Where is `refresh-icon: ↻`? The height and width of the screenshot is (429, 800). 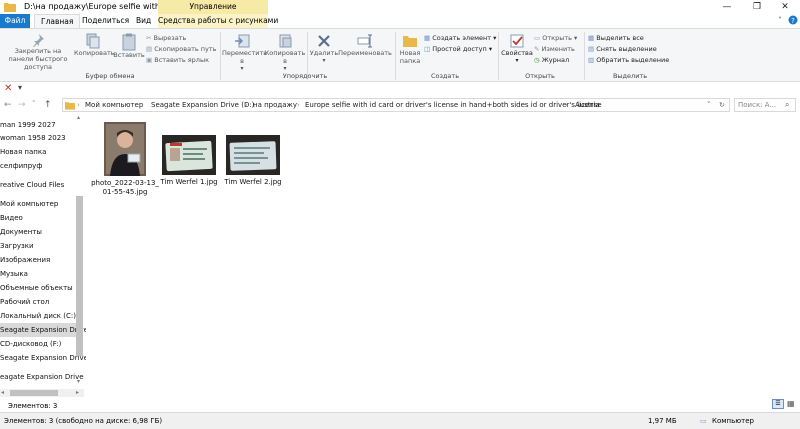 refresh-icon: ↻ is located at coordinates (722, 105).